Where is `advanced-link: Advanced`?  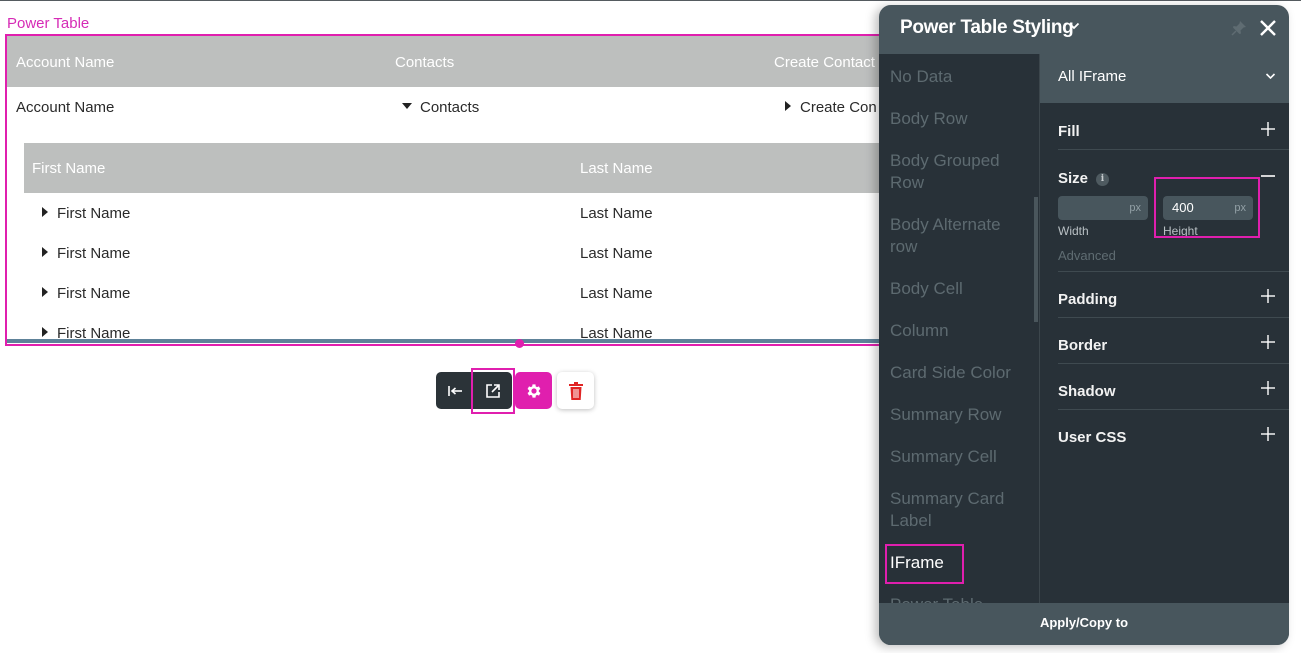
advanced-link: Advanced is located at coordinates (1087, 255).